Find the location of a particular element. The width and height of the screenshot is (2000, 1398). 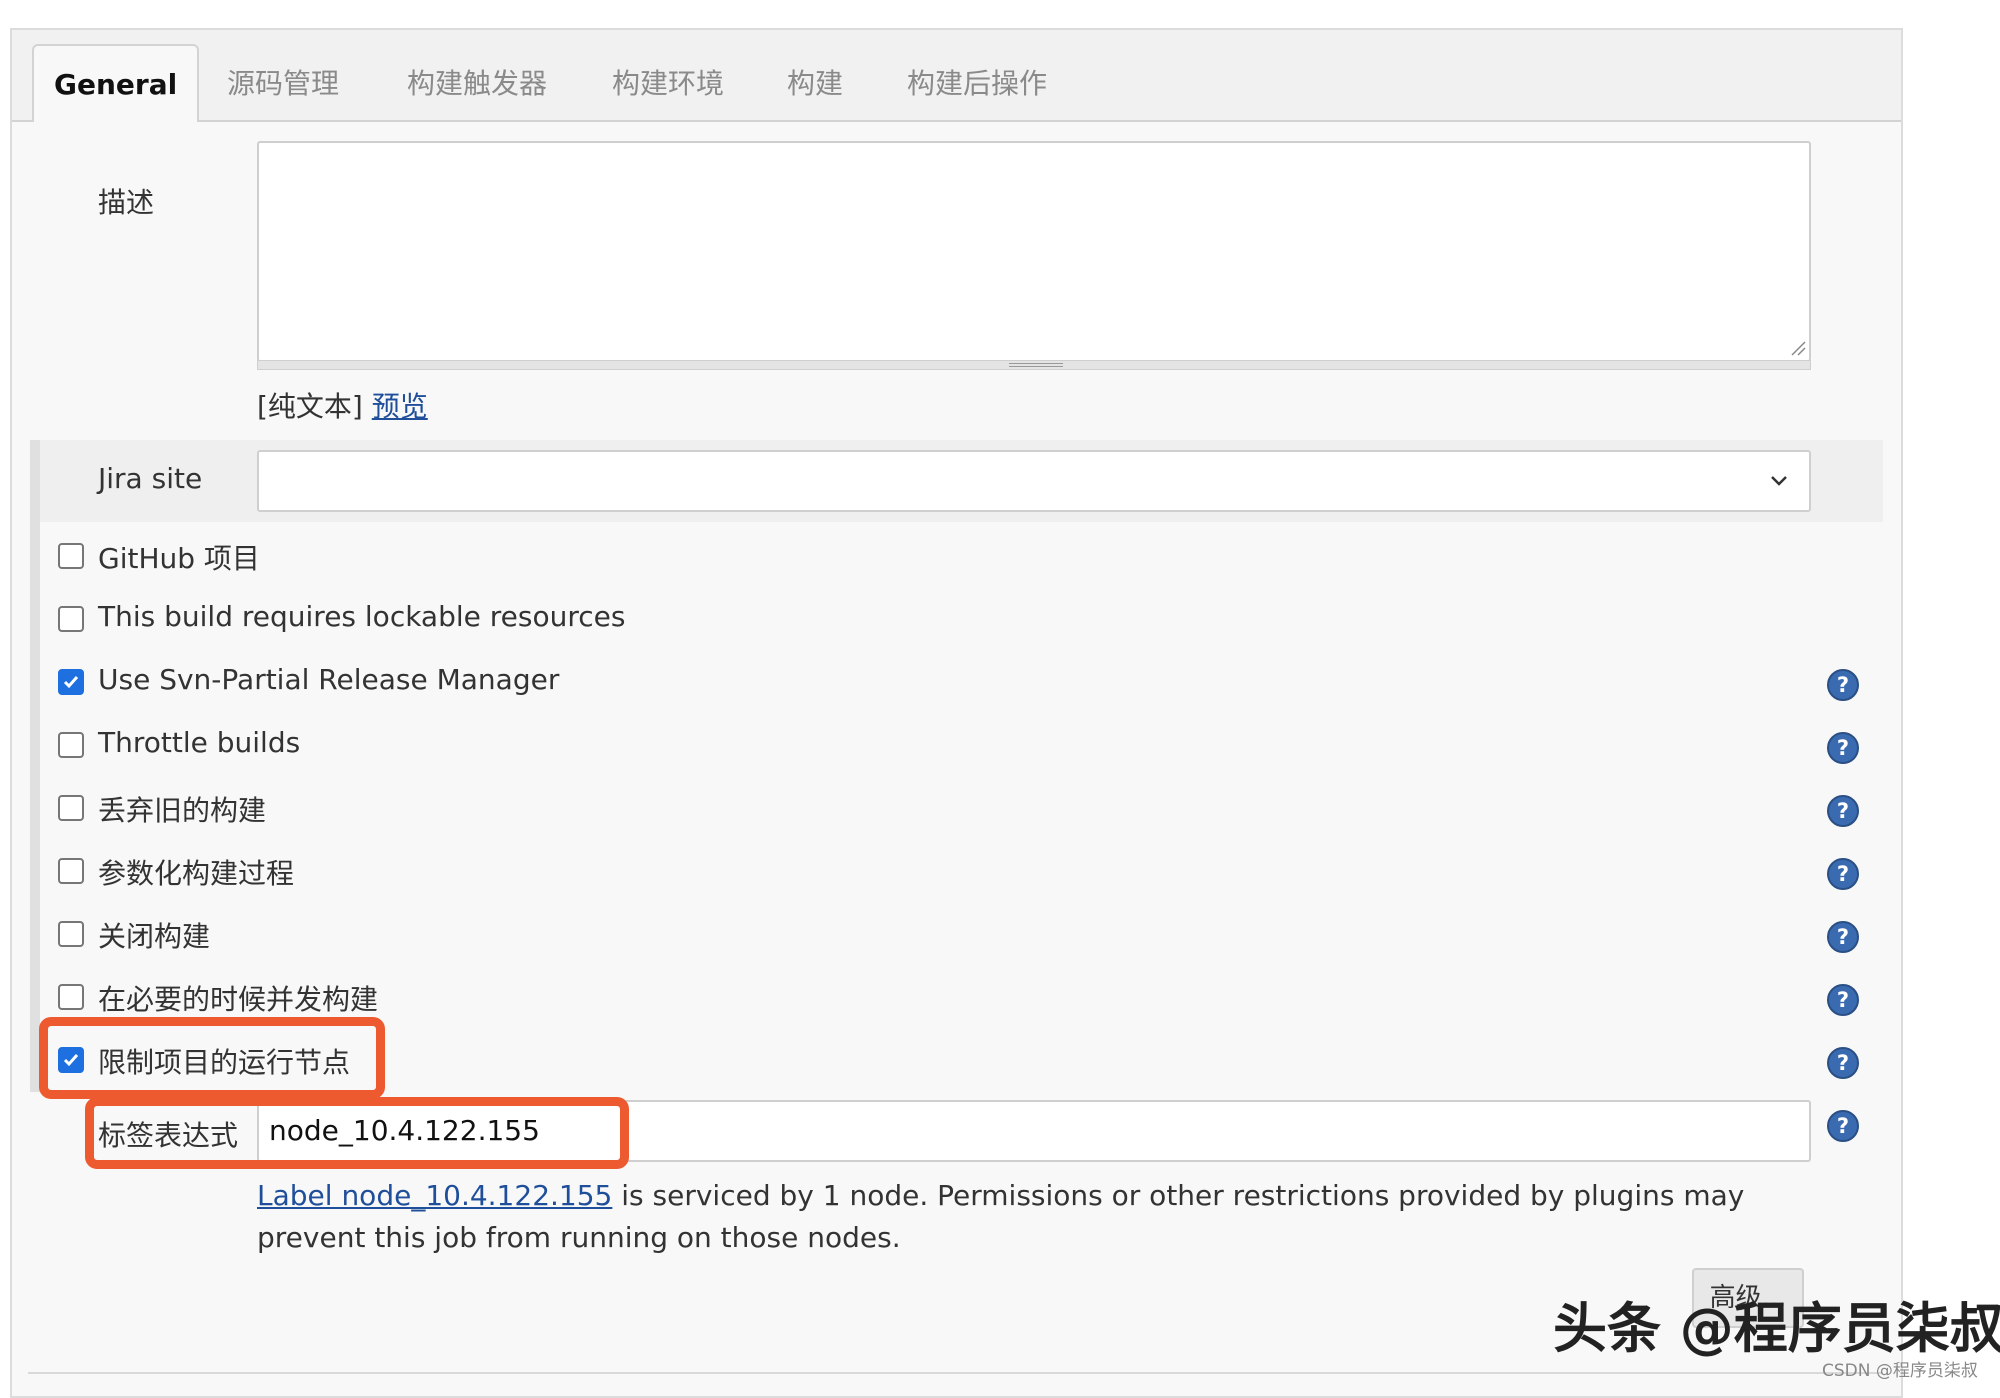

svn-partial-checkbox is located at coordinates (71, 682).